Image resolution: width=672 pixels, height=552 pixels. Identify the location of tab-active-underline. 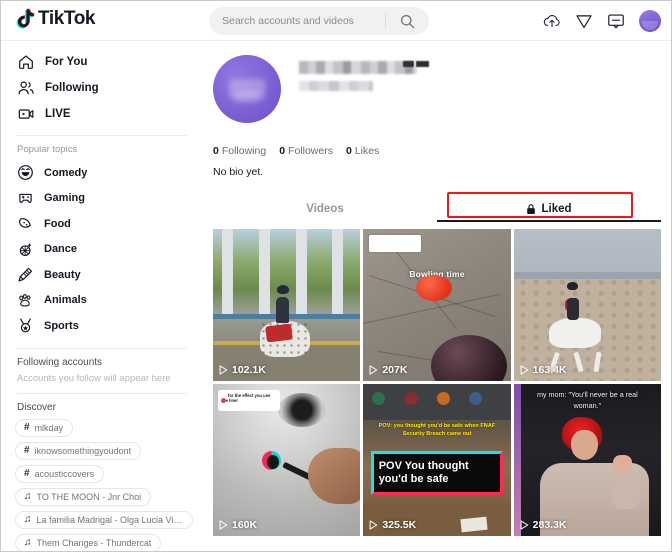
(549, 221).